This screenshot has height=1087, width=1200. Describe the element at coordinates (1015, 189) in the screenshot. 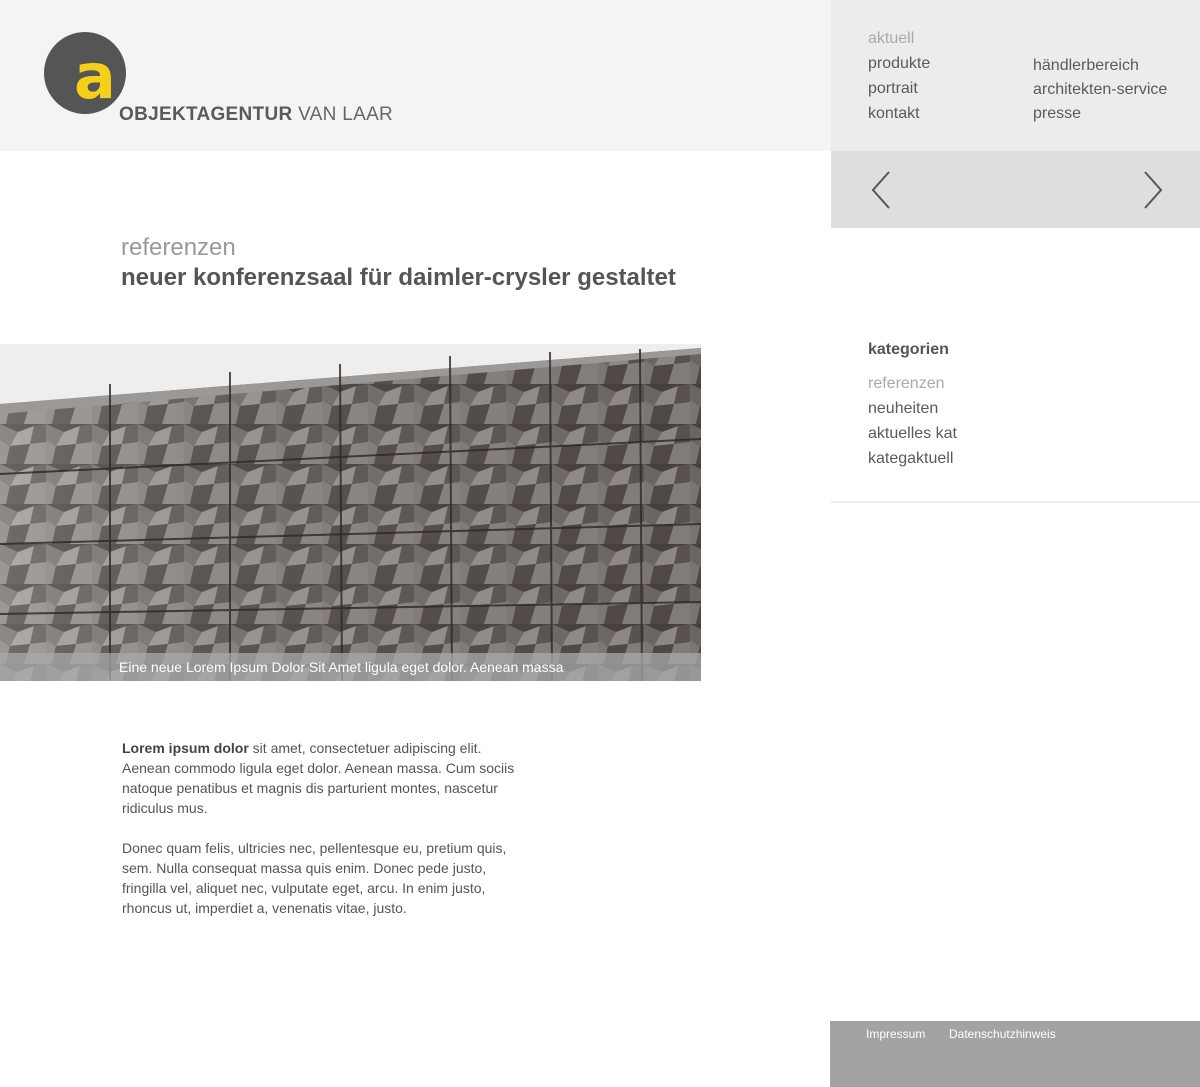

I see `slider-controls` at that location.